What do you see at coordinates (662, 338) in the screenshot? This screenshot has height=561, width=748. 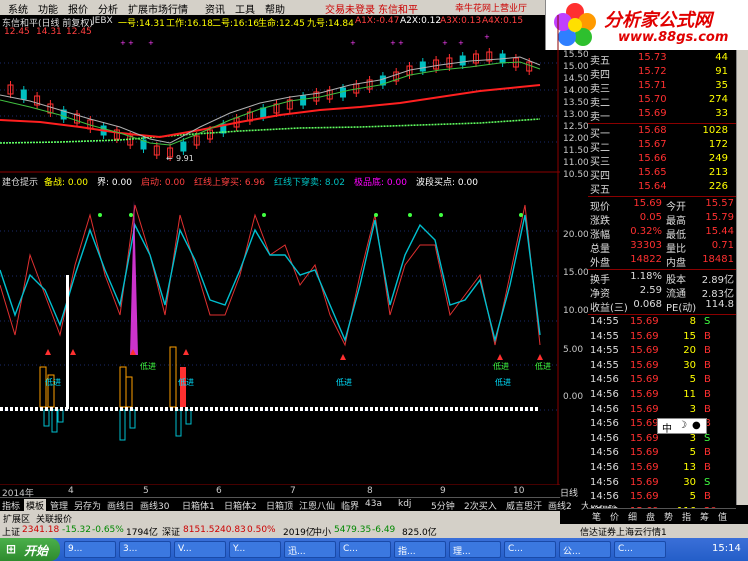 I see `tick-row: 14:55 15.69 15 B` at bounding box center [662, 338].